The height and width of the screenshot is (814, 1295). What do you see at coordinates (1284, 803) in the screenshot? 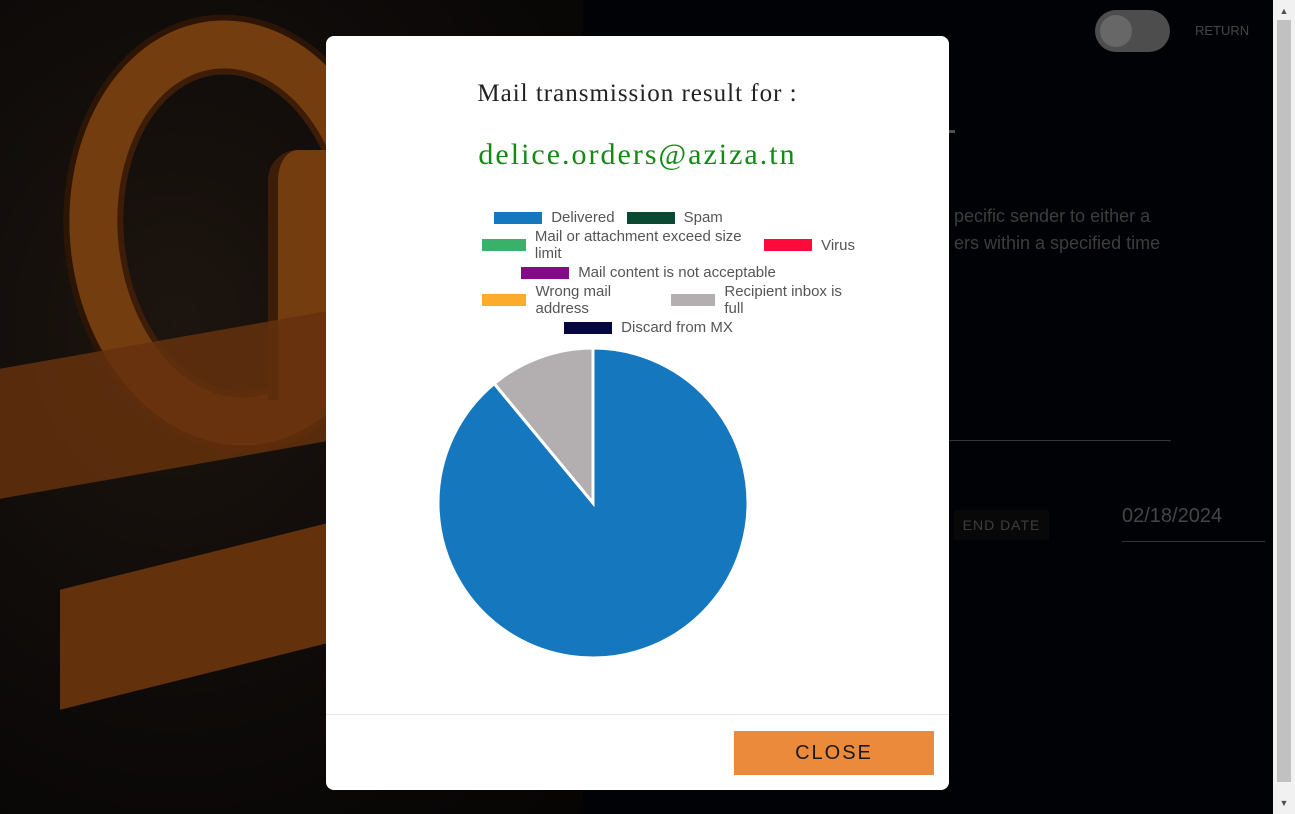
I see `scroll-down-icon: ▼` at bounding box center [1284, 803].